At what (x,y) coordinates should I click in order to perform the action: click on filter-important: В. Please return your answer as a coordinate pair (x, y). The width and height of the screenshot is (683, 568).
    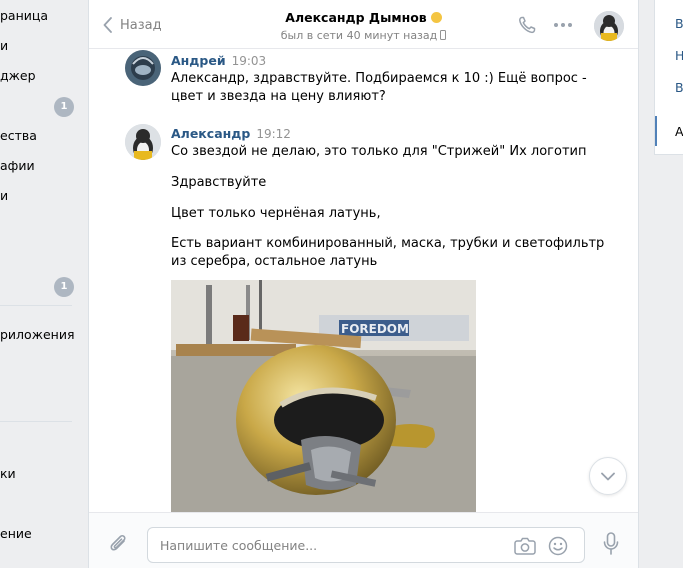
    Looking at the image, I should click on (679, 87).